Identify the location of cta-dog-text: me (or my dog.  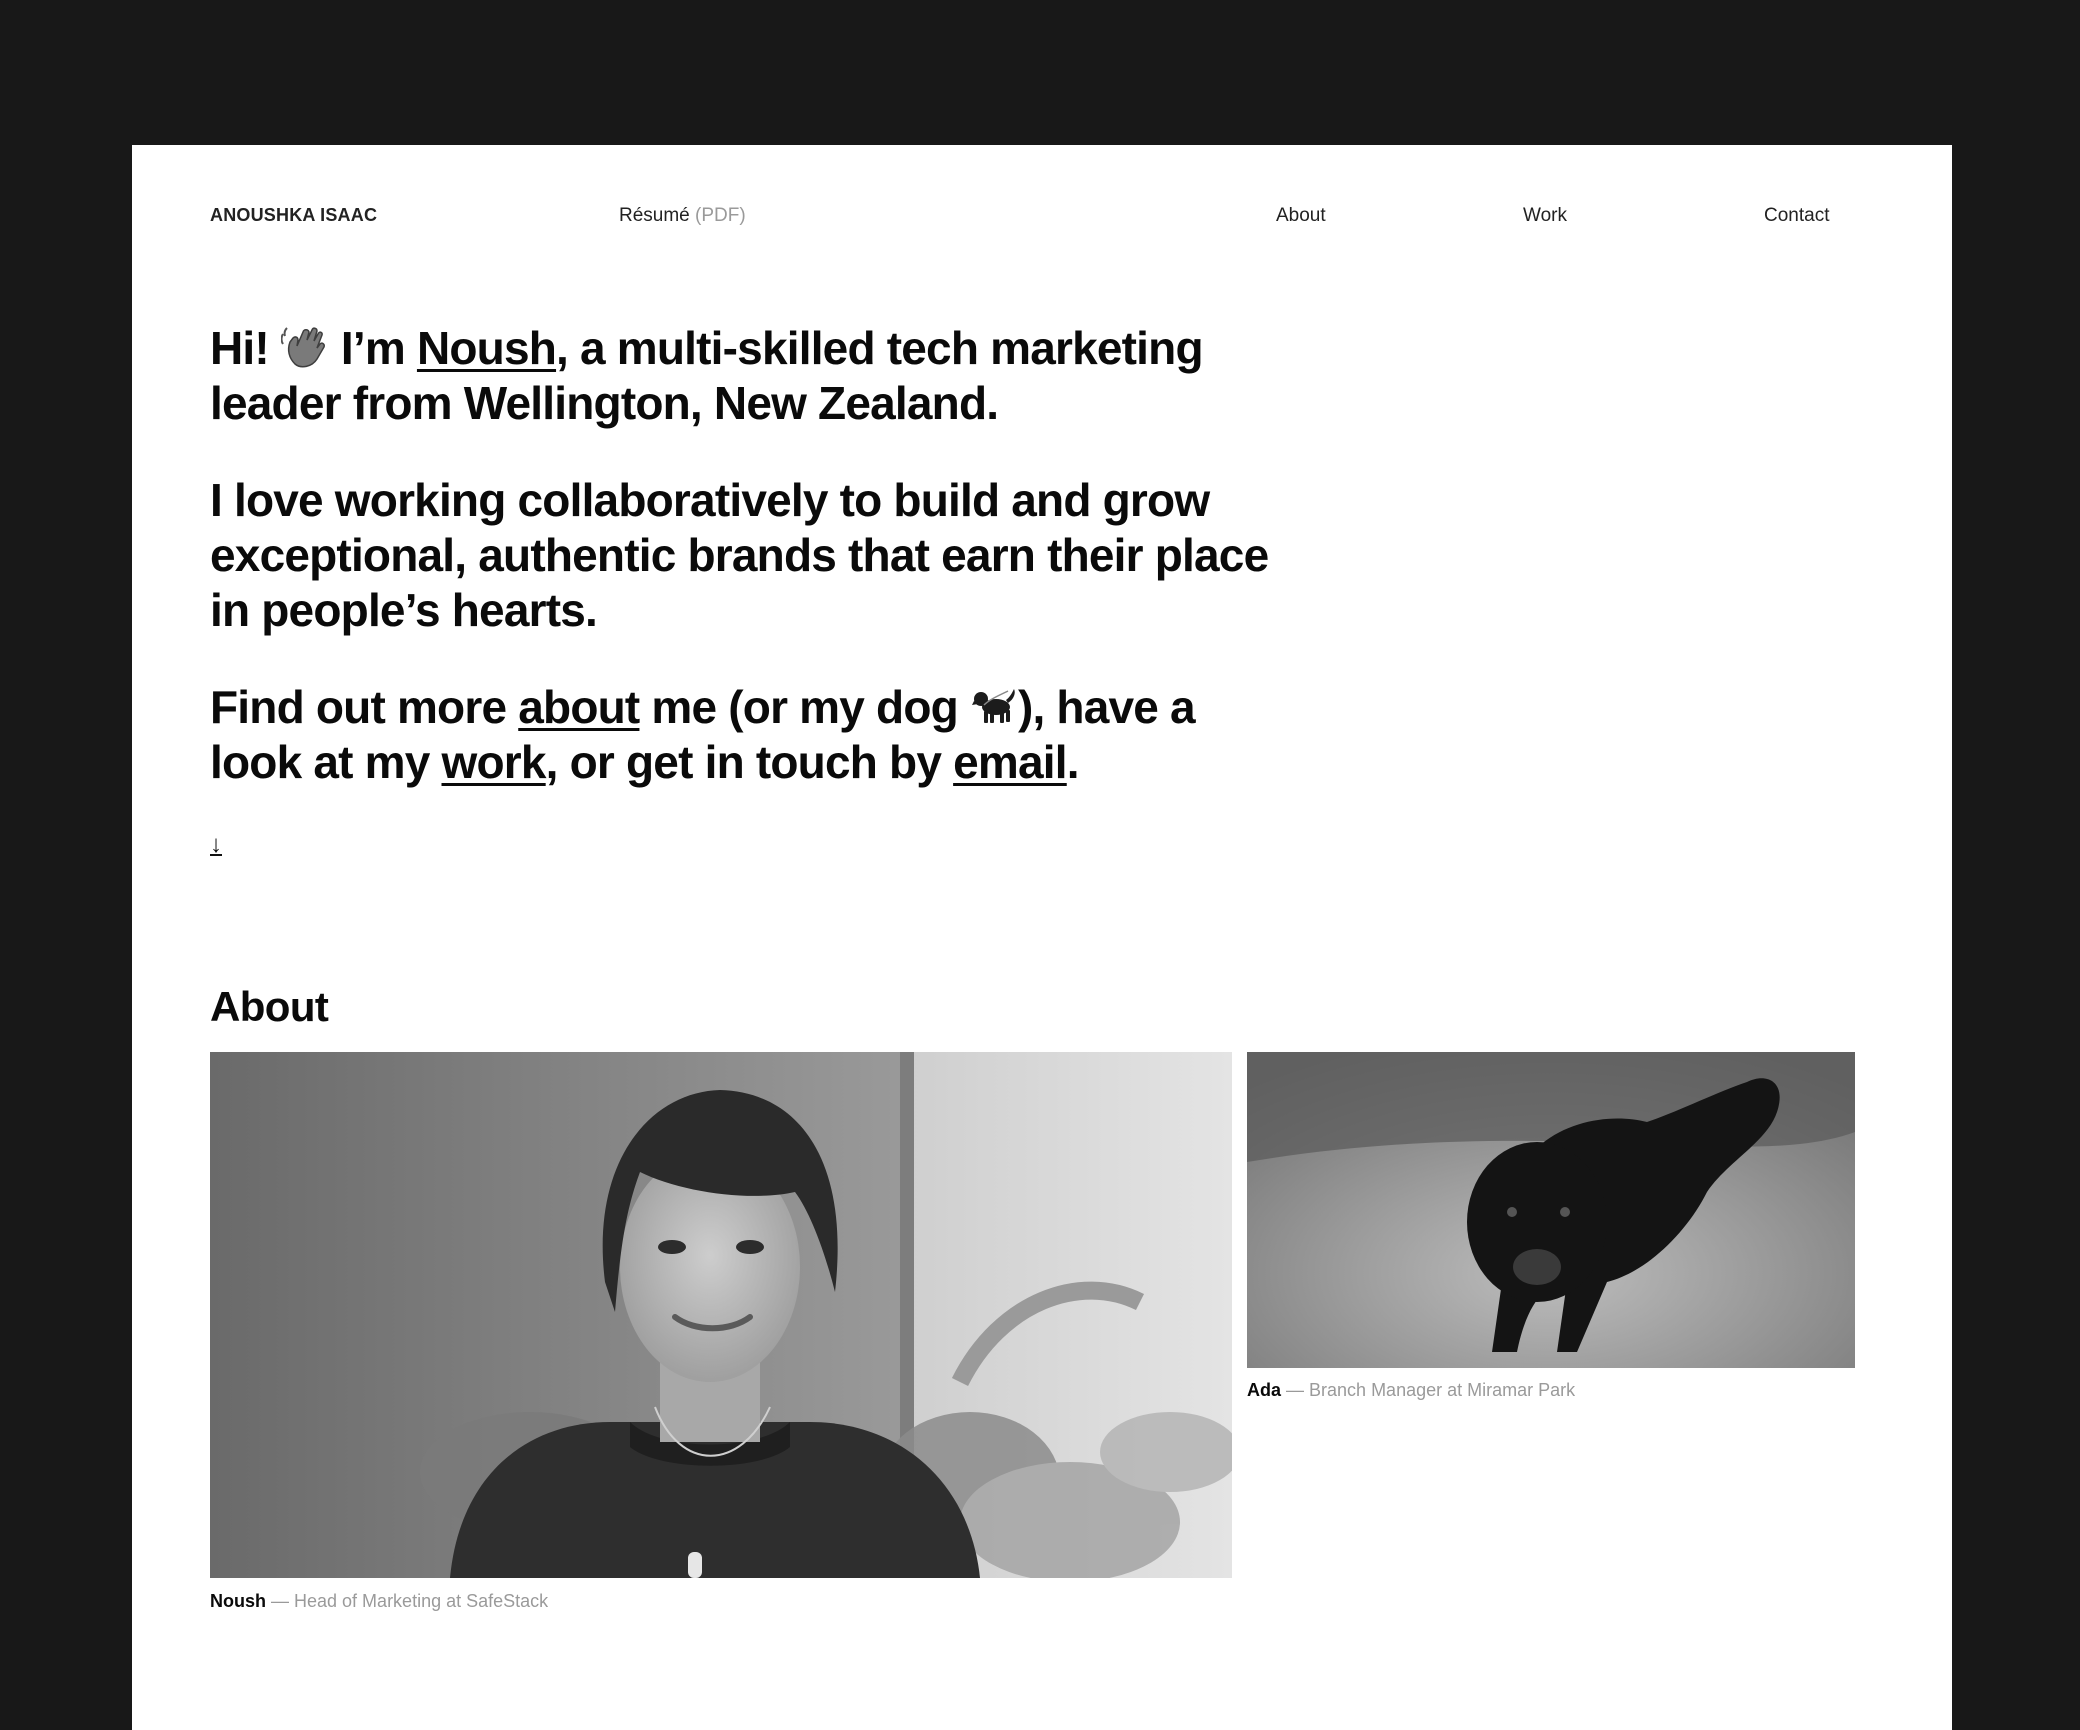
(804, 707).